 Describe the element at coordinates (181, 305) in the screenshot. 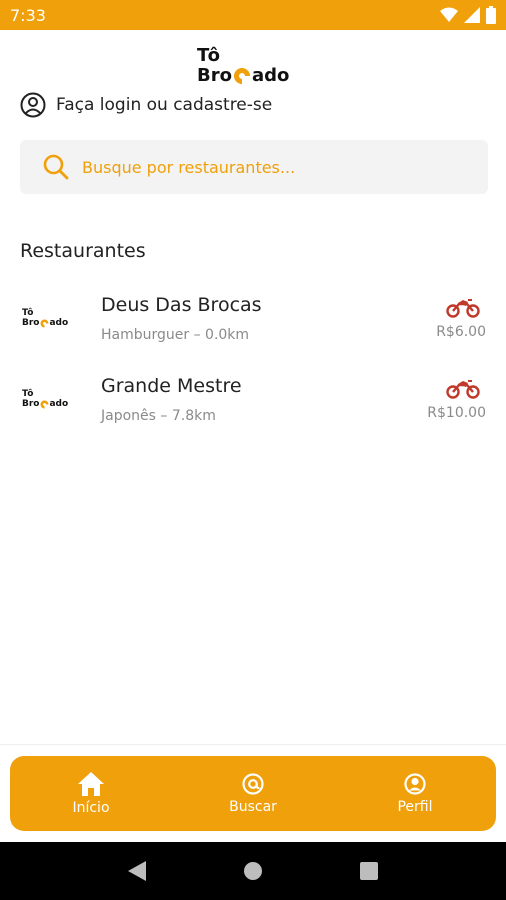

I see `restaurant-name: Deus Das Brocas` at that location.